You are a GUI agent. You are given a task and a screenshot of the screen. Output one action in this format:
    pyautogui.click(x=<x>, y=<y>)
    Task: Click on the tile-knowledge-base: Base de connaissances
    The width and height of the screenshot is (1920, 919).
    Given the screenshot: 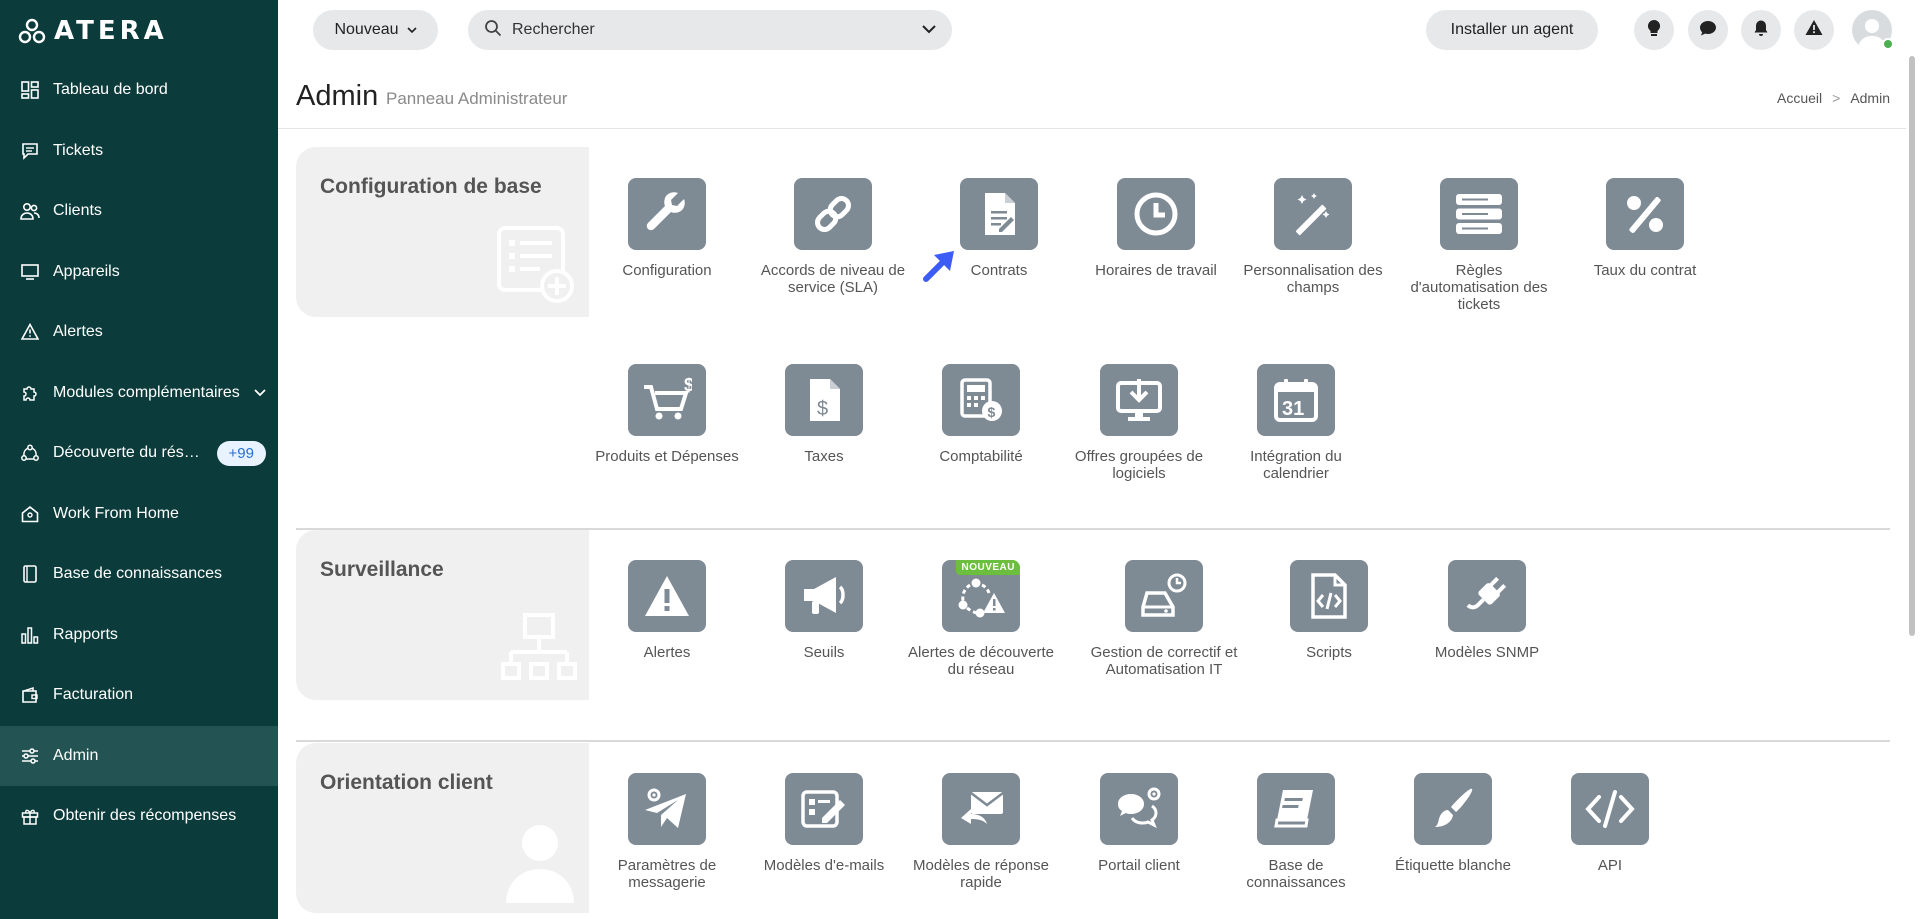 What is the action you would take?
    pyautogui.click(x=1296, y=832)
    